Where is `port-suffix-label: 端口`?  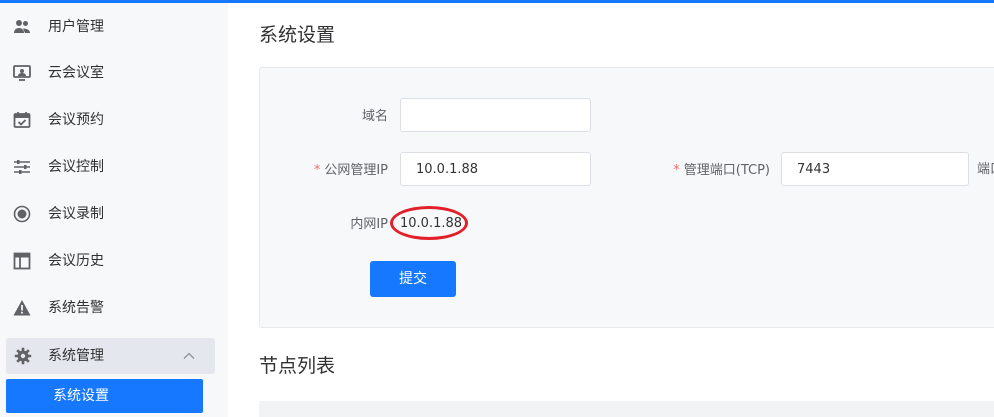 port-suffix-label: 端口 is located at coordinates (985, 169).